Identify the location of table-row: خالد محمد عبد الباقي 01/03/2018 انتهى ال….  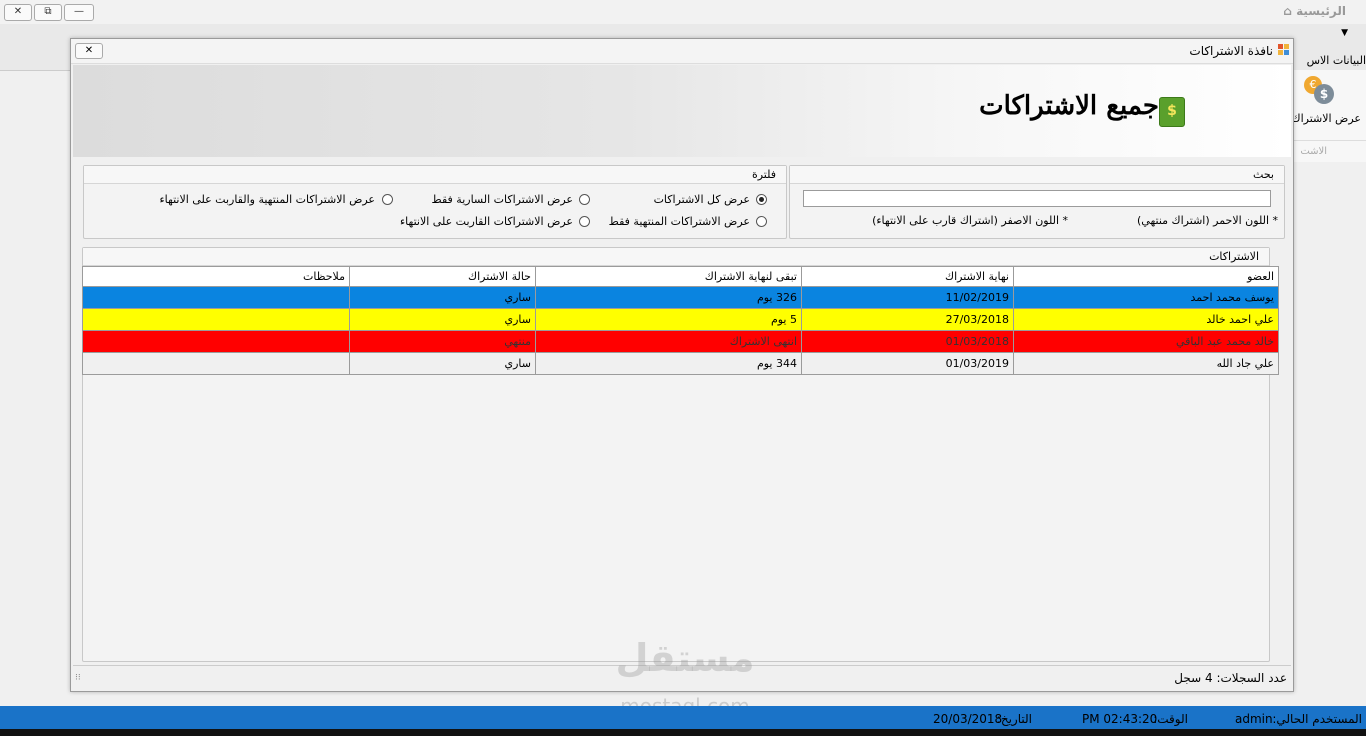
(680, 341).